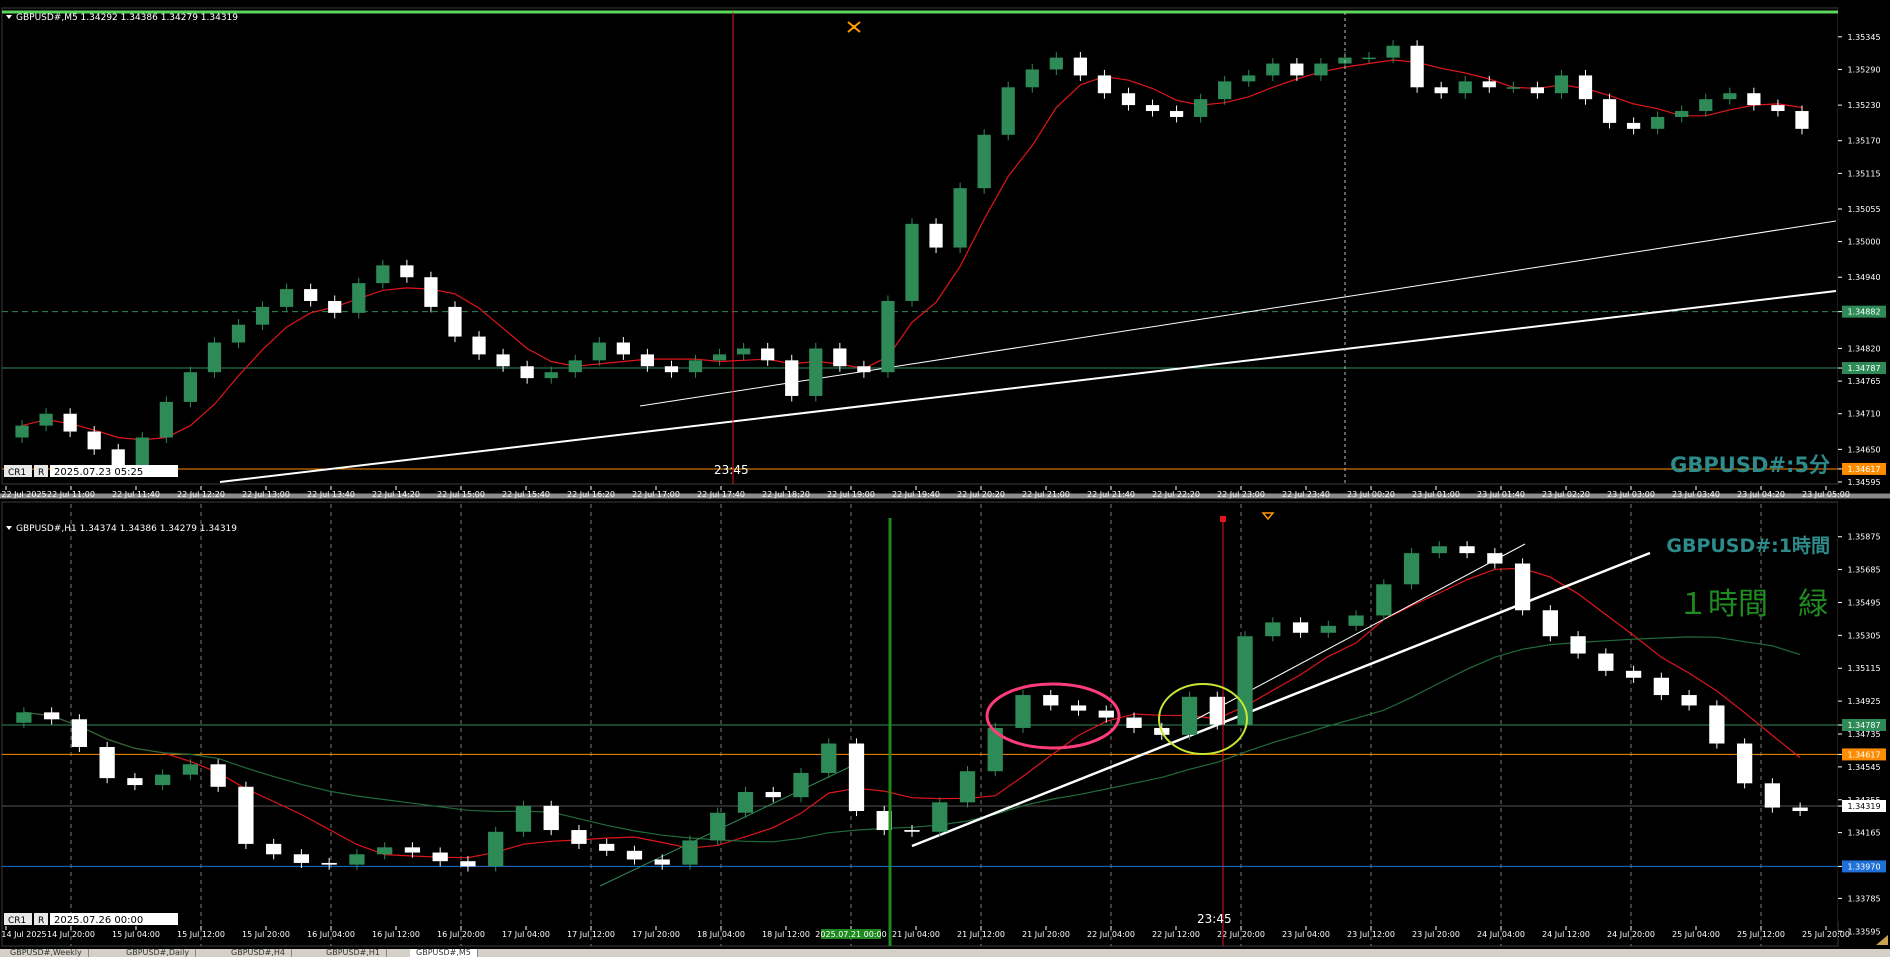  Describe the element at coordinates (1696, 934) in the screenshot. I see `time-label: 25 Jul 04:00` at that location.